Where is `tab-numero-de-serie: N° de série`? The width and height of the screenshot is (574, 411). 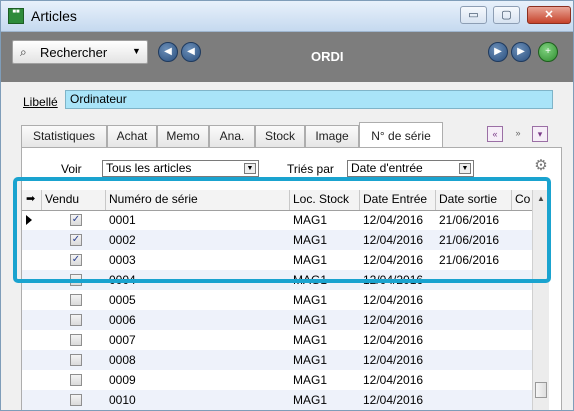 tab-numero-de-serie: N° de série is located at coordinates (401, 134).